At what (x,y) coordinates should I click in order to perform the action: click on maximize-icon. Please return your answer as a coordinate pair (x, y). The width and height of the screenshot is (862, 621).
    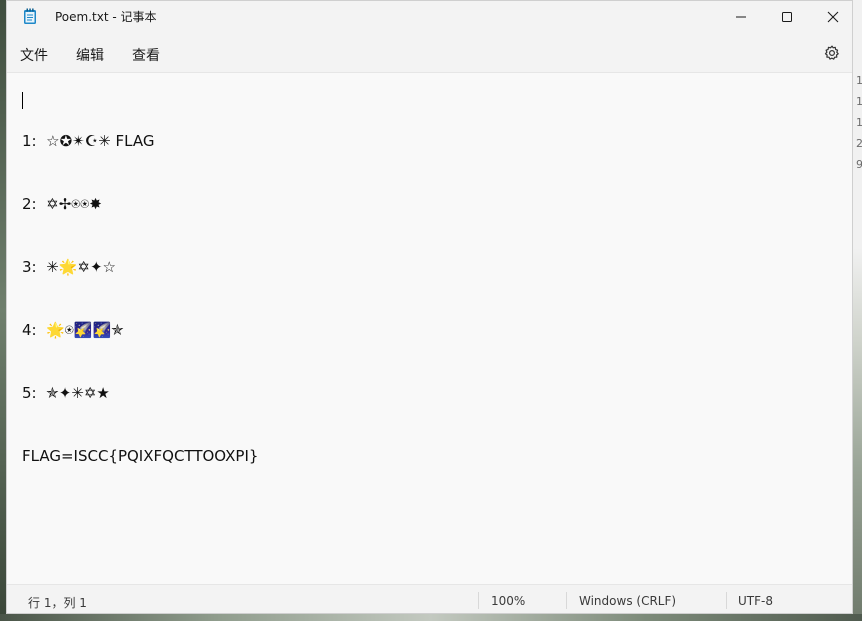
    Looking at the image, I should click on (787, 17).